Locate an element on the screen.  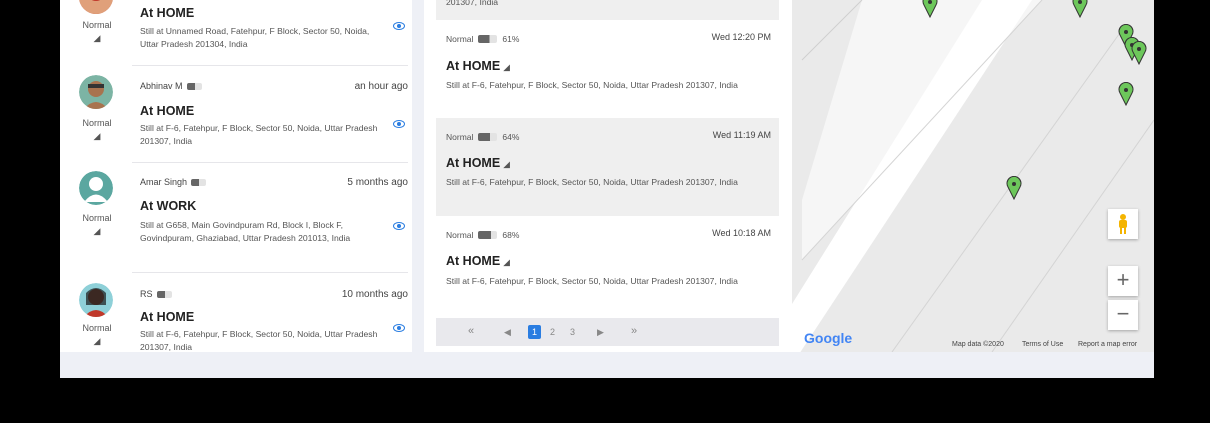
member-last-seen: 5 months ago is located at coordinates (377, 182).